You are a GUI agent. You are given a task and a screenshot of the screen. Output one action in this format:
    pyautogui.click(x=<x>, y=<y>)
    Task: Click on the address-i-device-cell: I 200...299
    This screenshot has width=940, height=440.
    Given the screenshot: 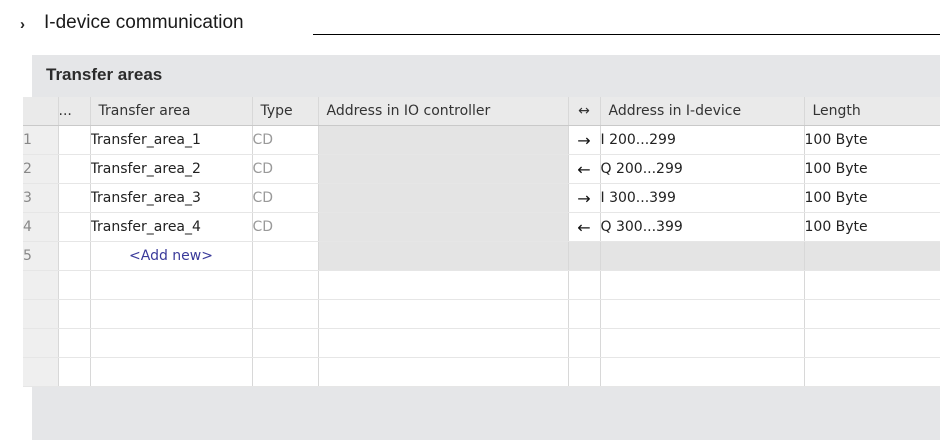 What is the action you would take?
    pyautogui.click(x=702, y=140)
    